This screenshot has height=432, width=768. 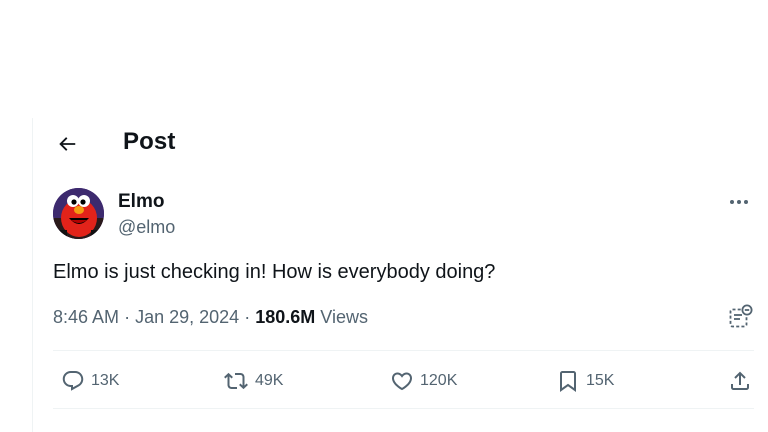 What do you see at coordinates (585, 381) in the screenshot?
I see `bookmark-button: 15K` at bounding box center [585, 381].